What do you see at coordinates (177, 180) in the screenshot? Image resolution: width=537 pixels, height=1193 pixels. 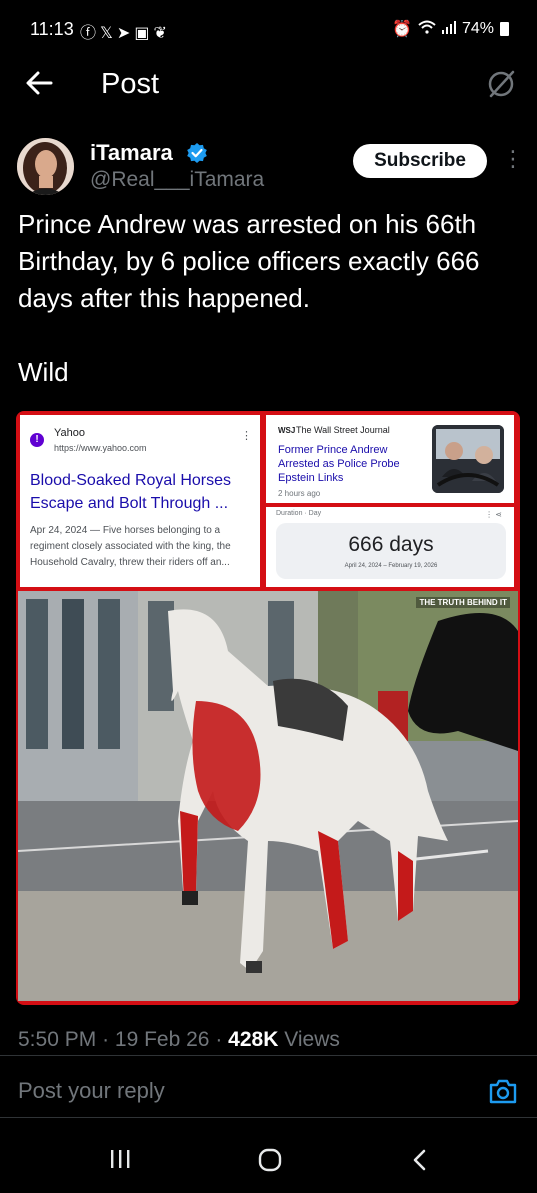 I see `author-handle: @Real___iTamara` at bounding box center [177, 180].